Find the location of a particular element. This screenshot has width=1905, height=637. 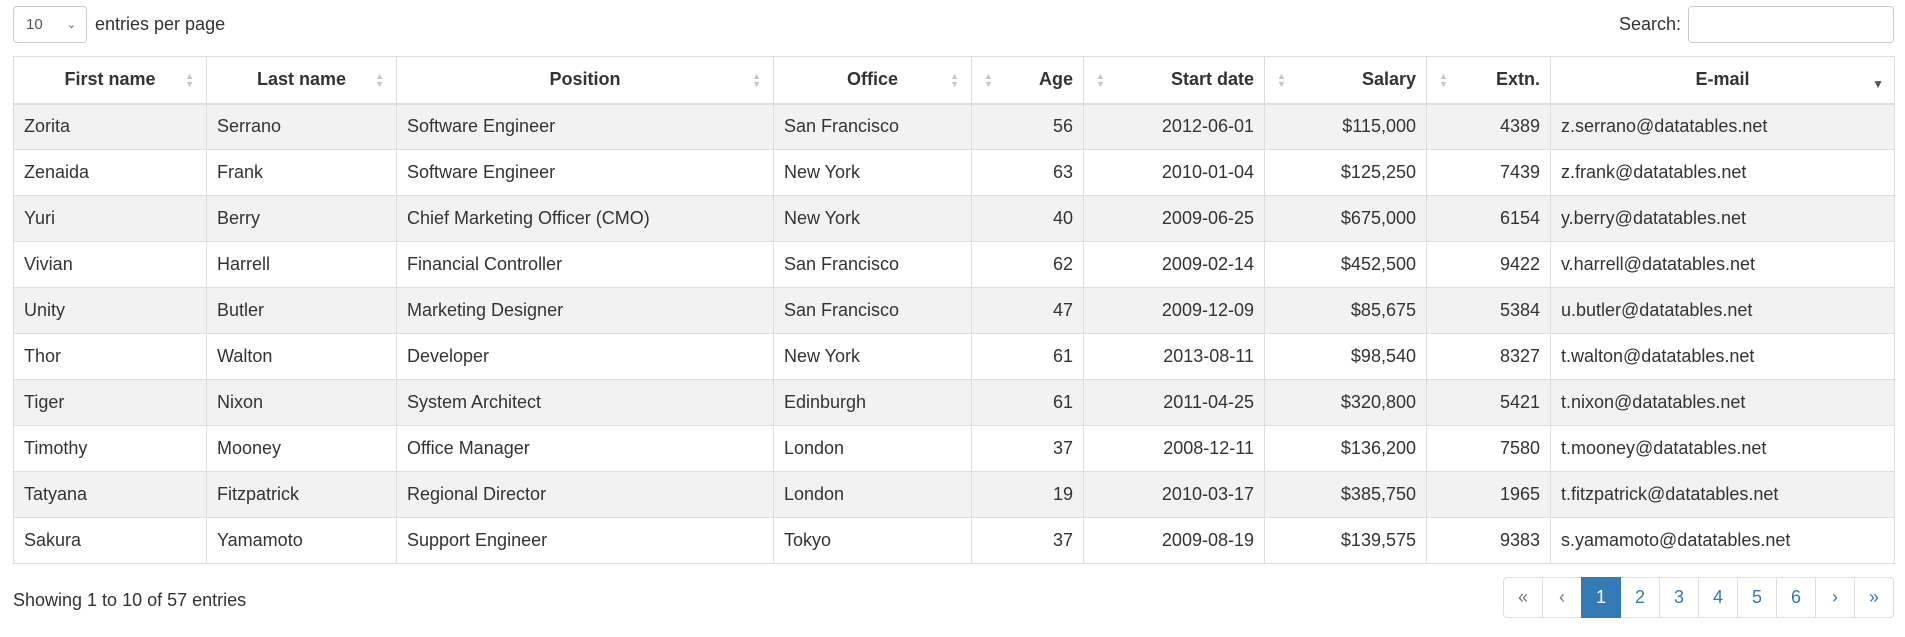

cell-first-name: Zorita is located at coordinates (110, 126).